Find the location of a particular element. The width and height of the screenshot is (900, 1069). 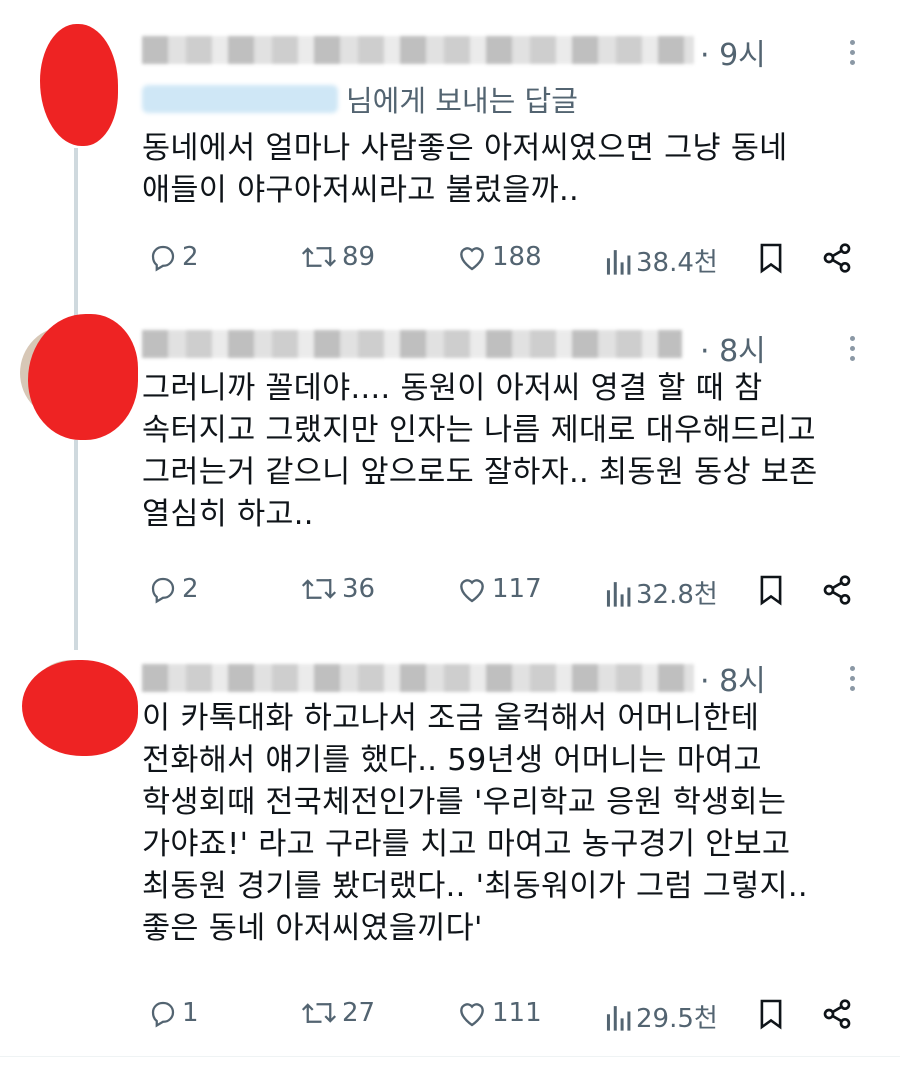

views-count: 32.8천 is located at coordinates (677, 595).